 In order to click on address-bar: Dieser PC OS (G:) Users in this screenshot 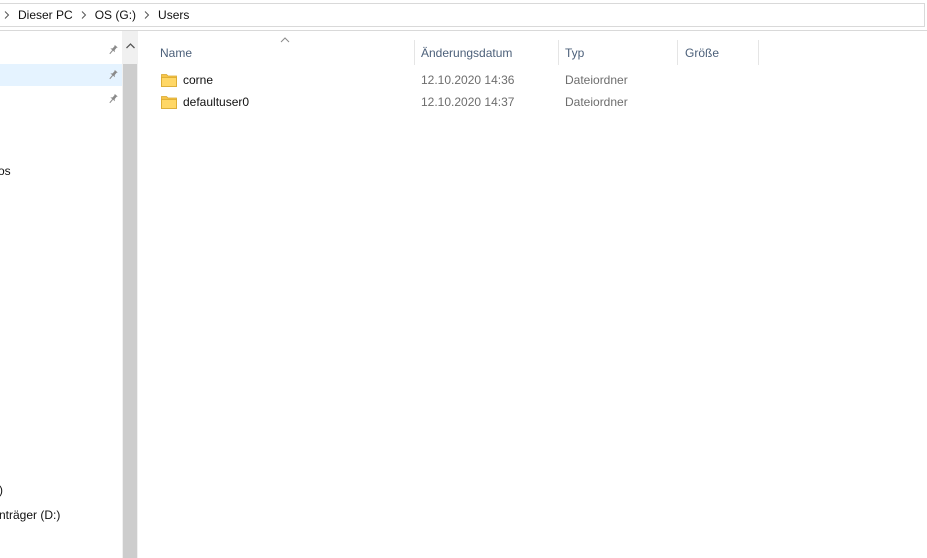, I will do `click(463, 15)`.